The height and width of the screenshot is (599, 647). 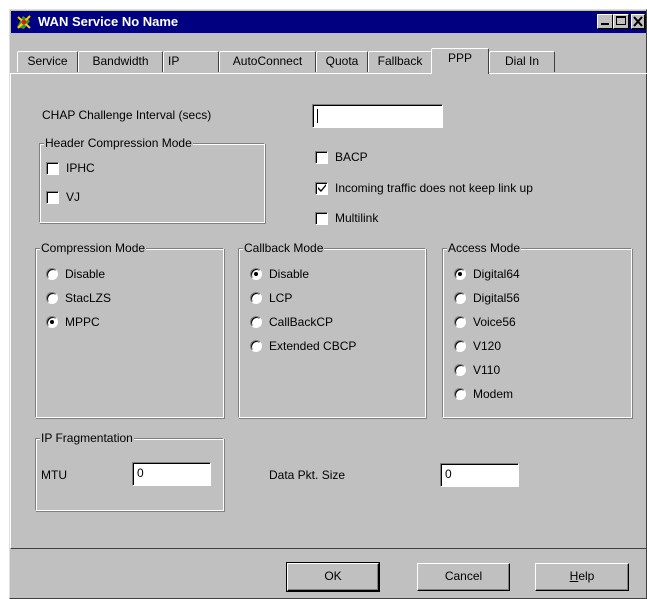 I want to click on access-voice56-radio: Voice56, so click(x=504, y=323).